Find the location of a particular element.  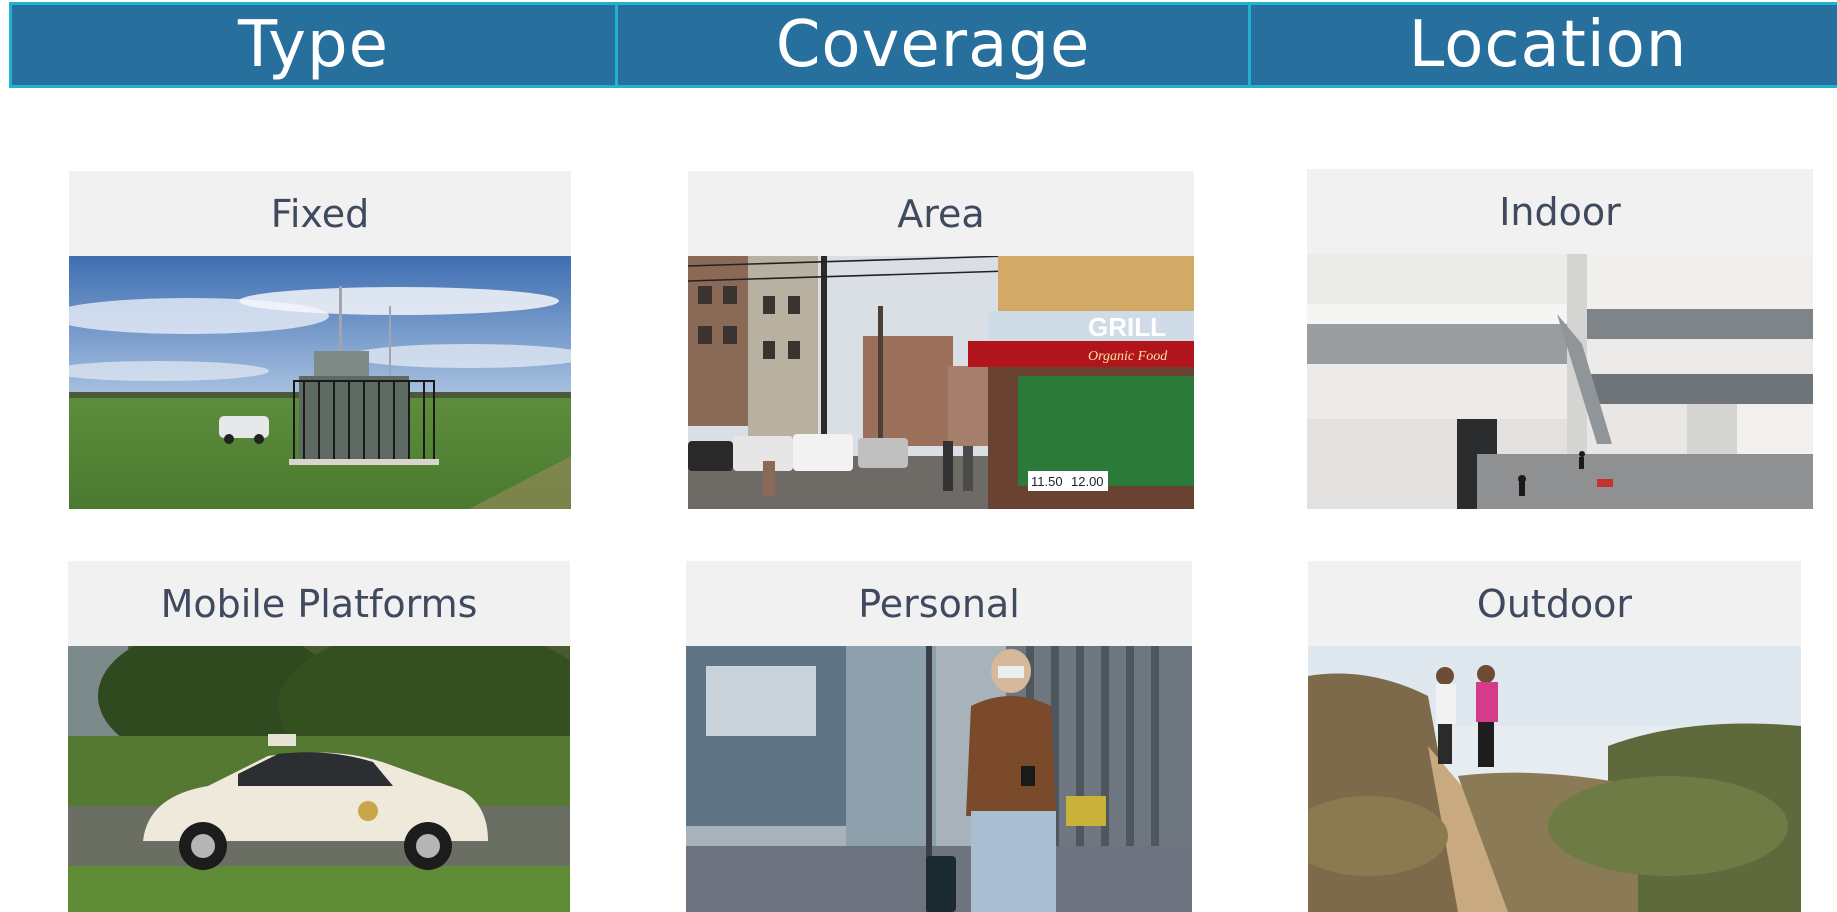

header-coverage: Coverage is located at coordinates (933, 45).